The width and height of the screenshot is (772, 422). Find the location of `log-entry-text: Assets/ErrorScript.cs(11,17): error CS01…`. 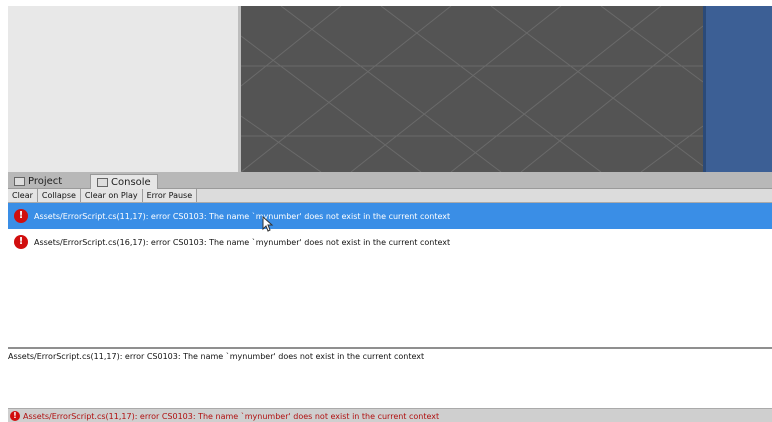

log-entry-text: Assets/ErrorScript.cs(11,17): error CS01… is located at coordinates (242, 216).